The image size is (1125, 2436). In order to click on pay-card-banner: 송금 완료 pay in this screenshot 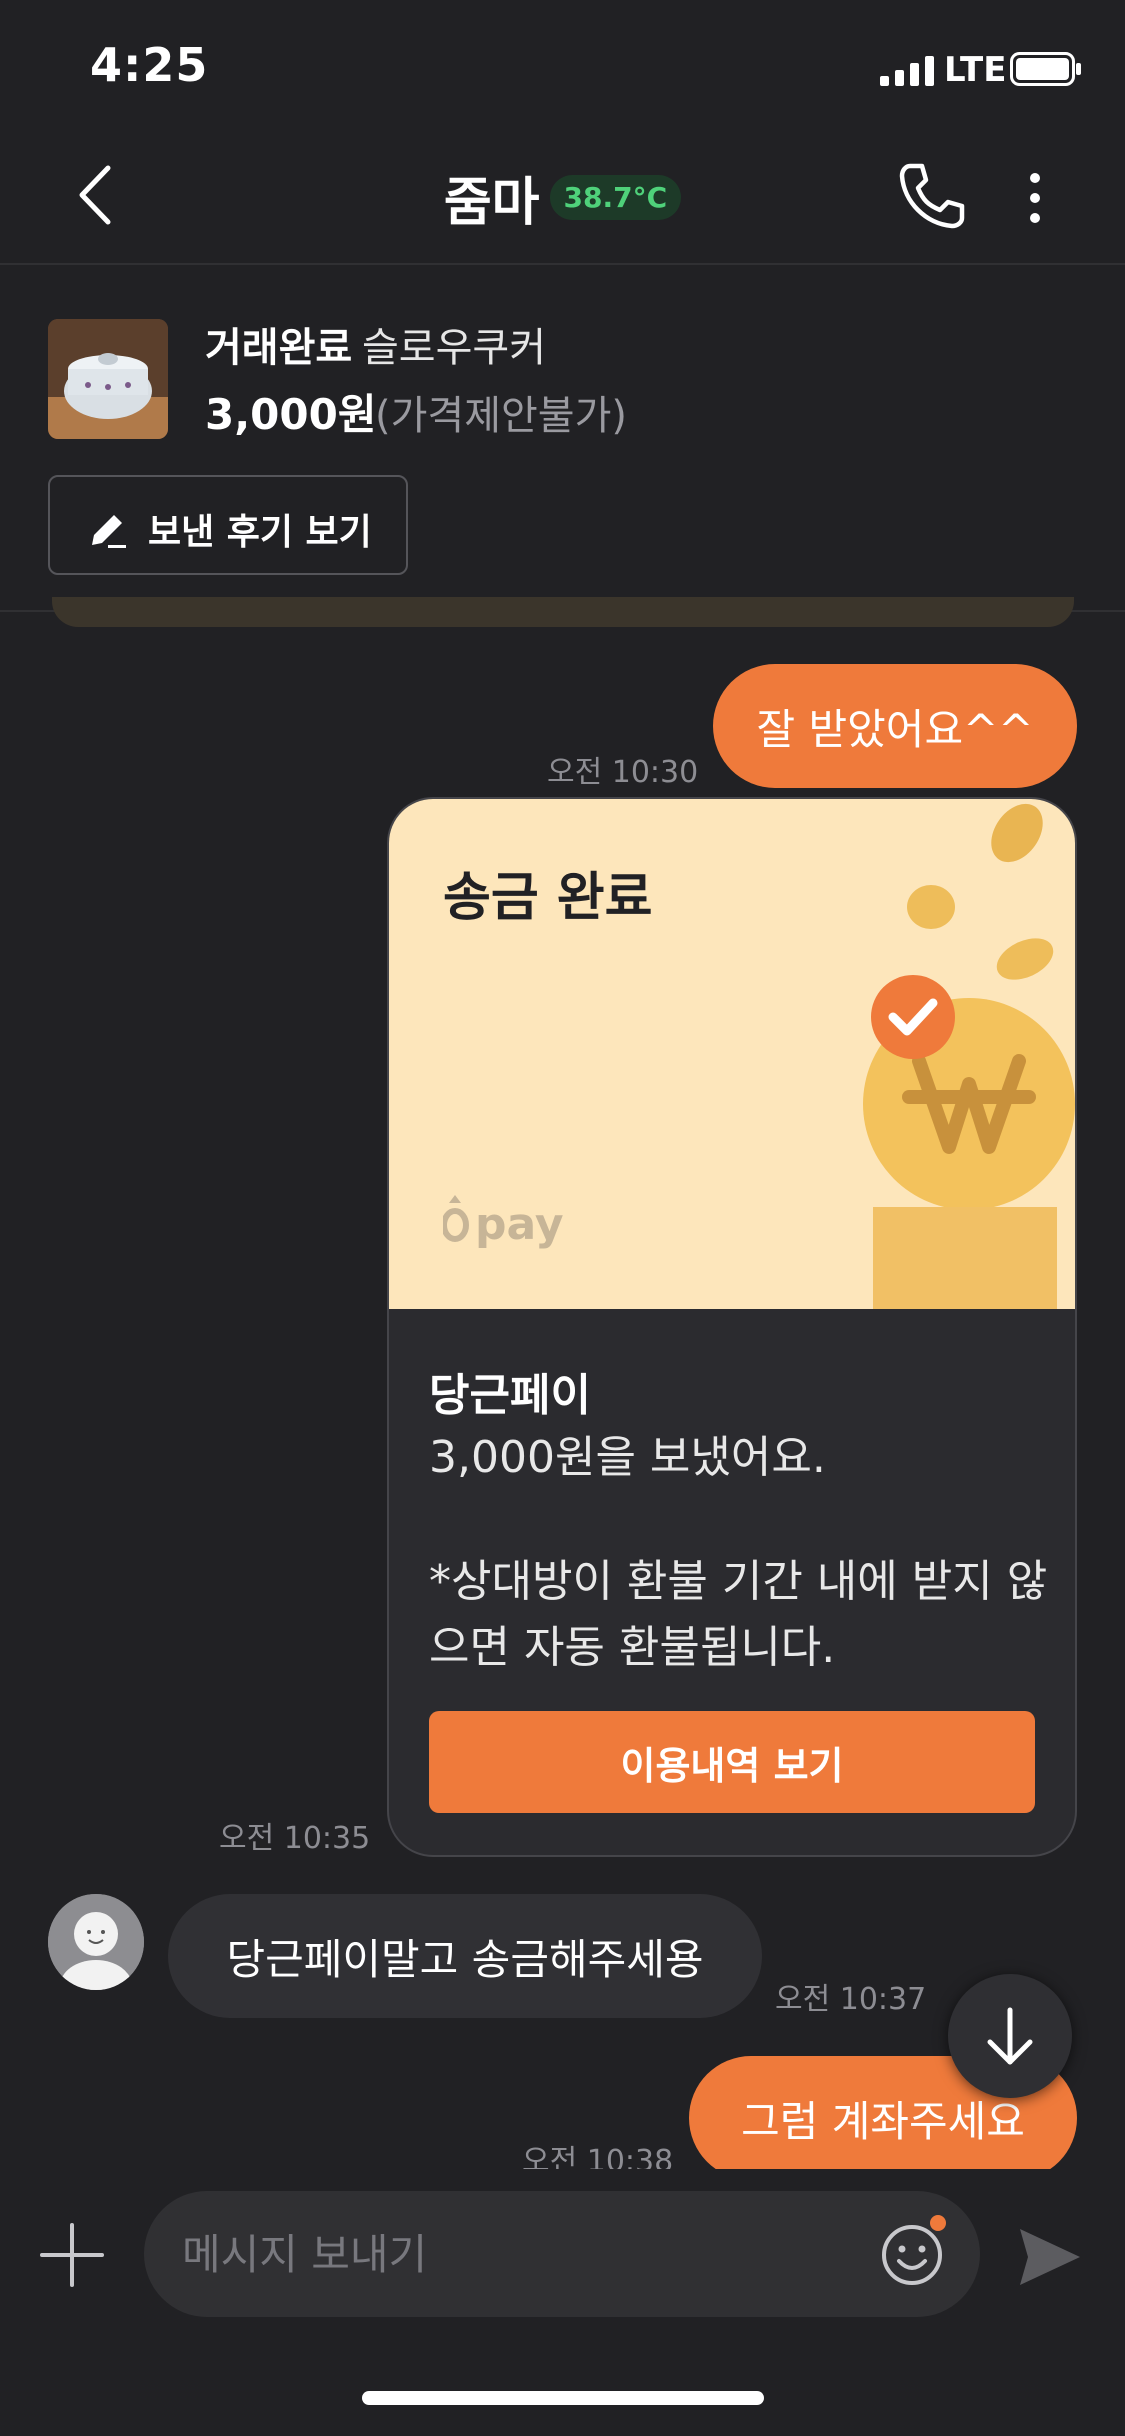, I will do `click(732, 1054)`.